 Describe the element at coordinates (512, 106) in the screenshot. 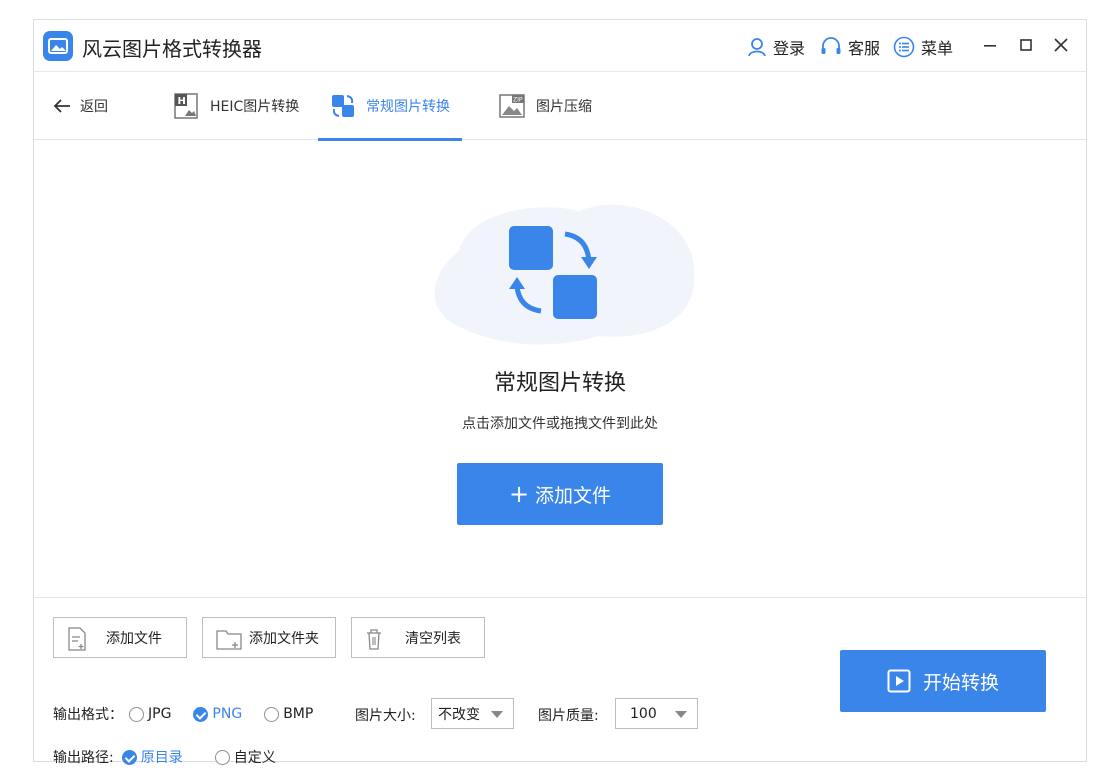

I see `zip-image-icon: ZIP` at that location.